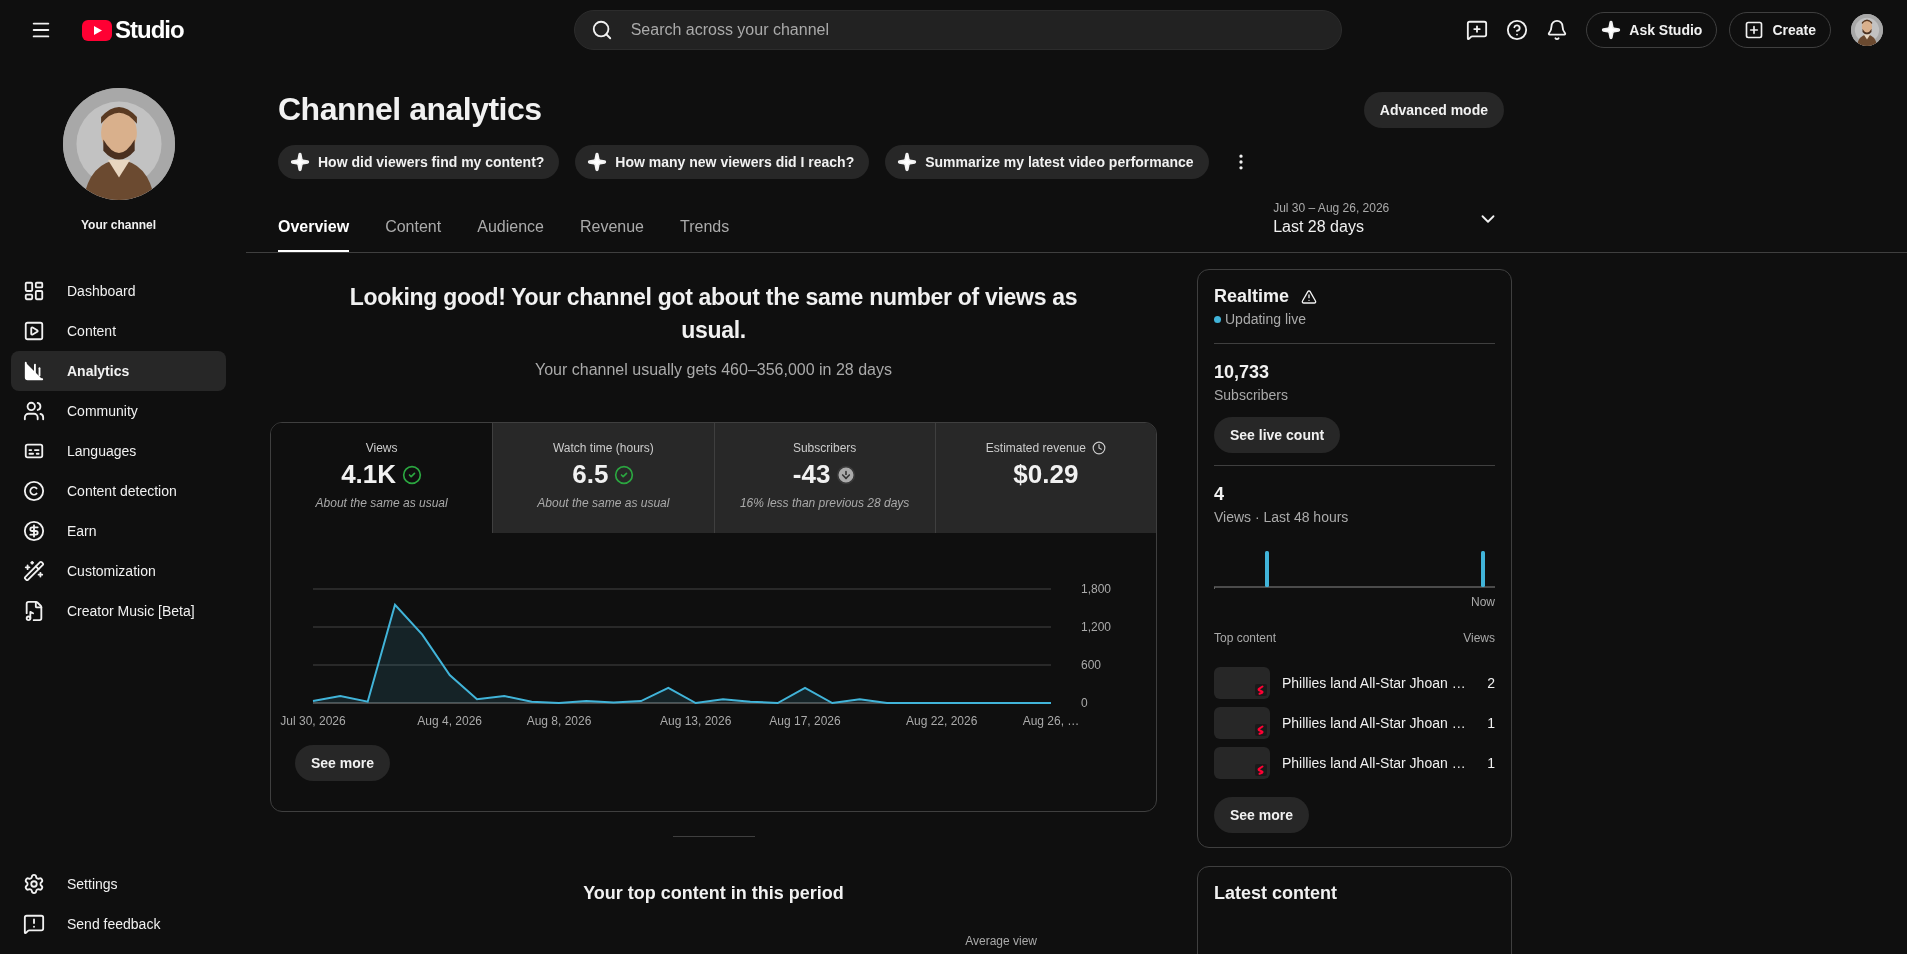 Image resolution: width=1907 pixels, height=954 pixels. I want to click on suggestion-chip: How many new viewers did I reach?, so click(722, 162).